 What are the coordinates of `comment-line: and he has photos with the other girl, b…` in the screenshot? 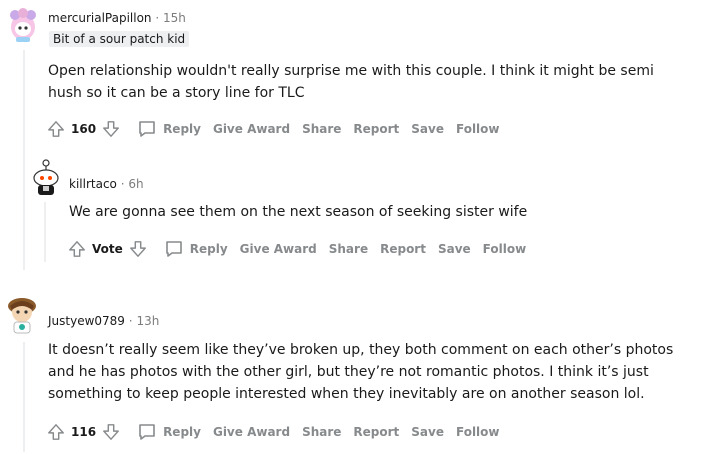 It's located at (348, 372).